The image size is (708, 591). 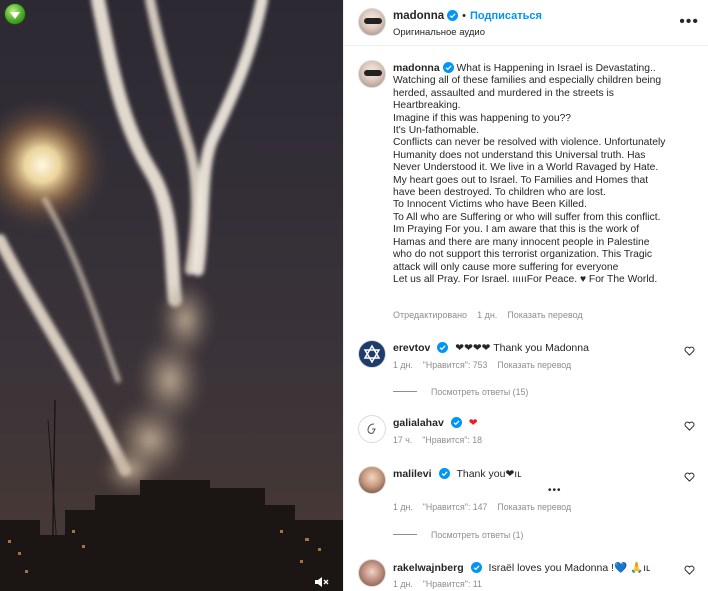 What do you see at coordinates (452, 584) in the screenshot?
I see `comment-likes: "Нравится": 11` at bounding box center [452, 584].